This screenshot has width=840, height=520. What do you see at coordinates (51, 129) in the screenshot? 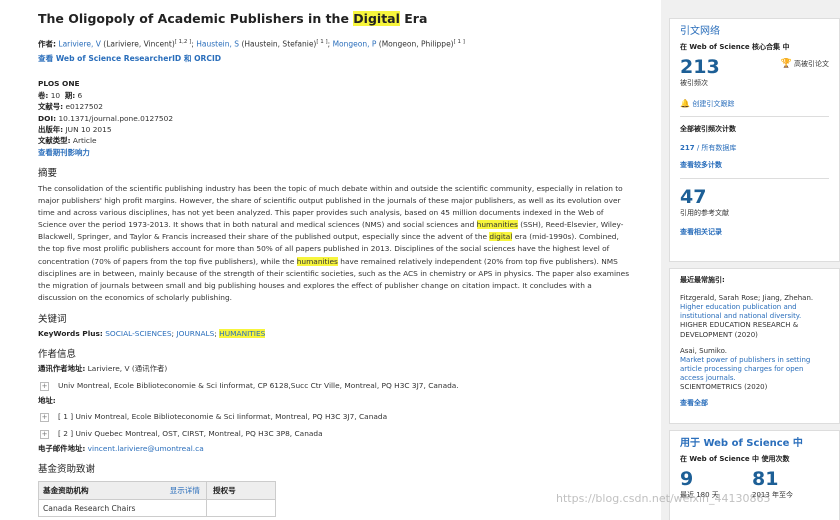
I see `pub-date-label: 出版年:` at bounding box center [51, 129].